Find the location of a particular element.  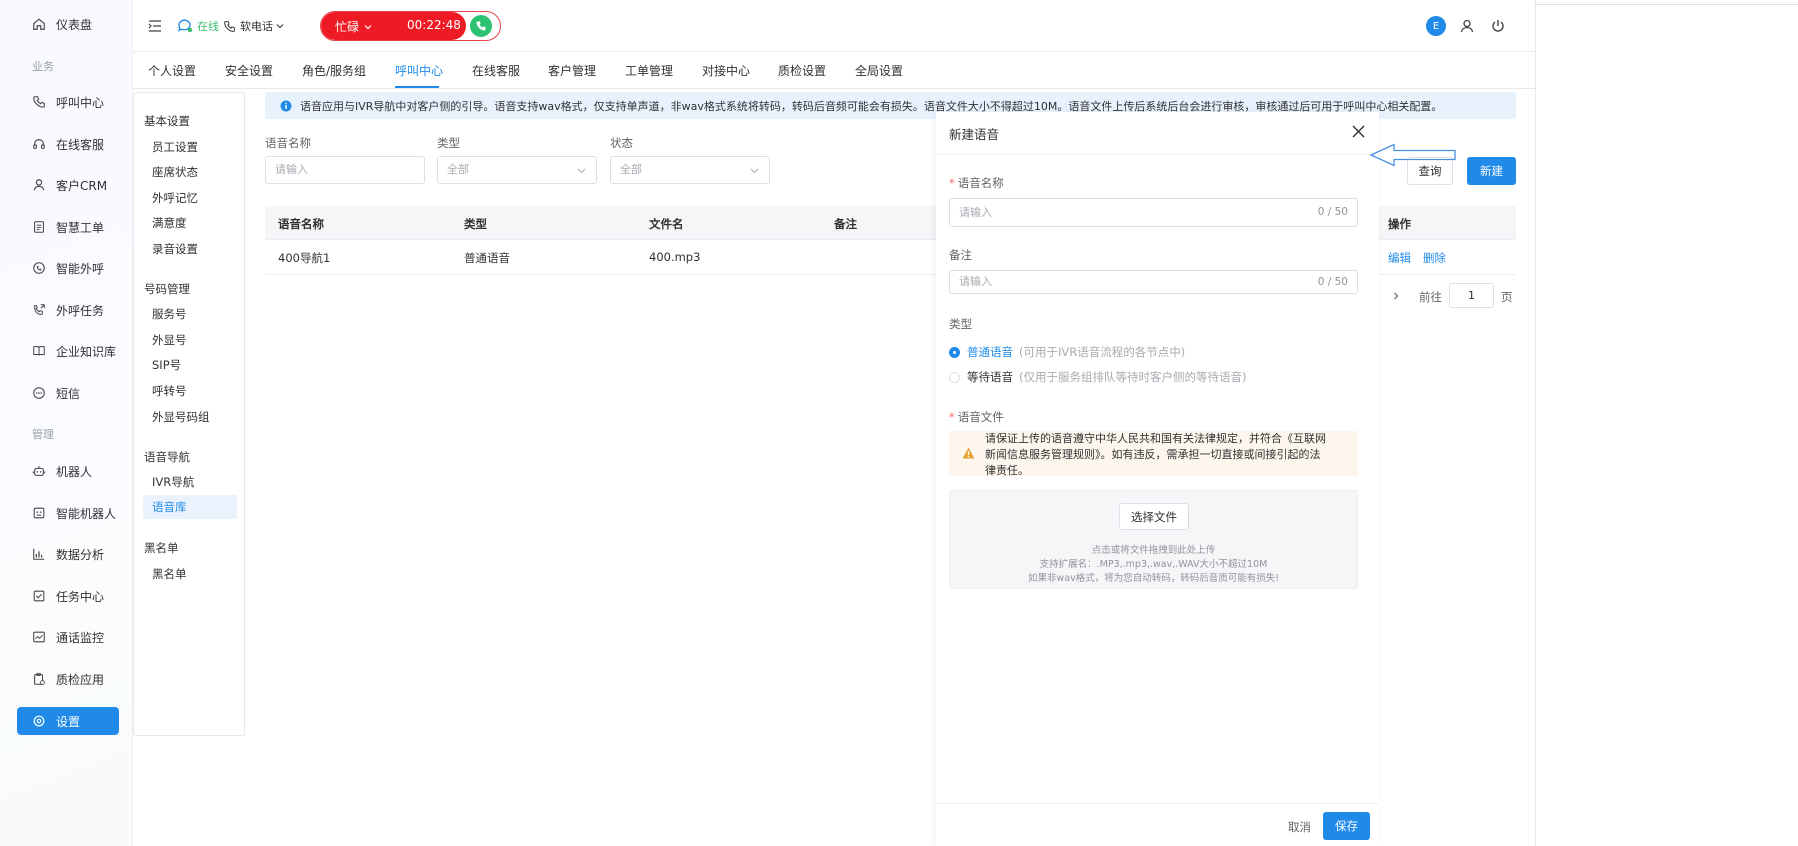

sidebar-item-label: 机器人 is located at coordinates (74, 471).